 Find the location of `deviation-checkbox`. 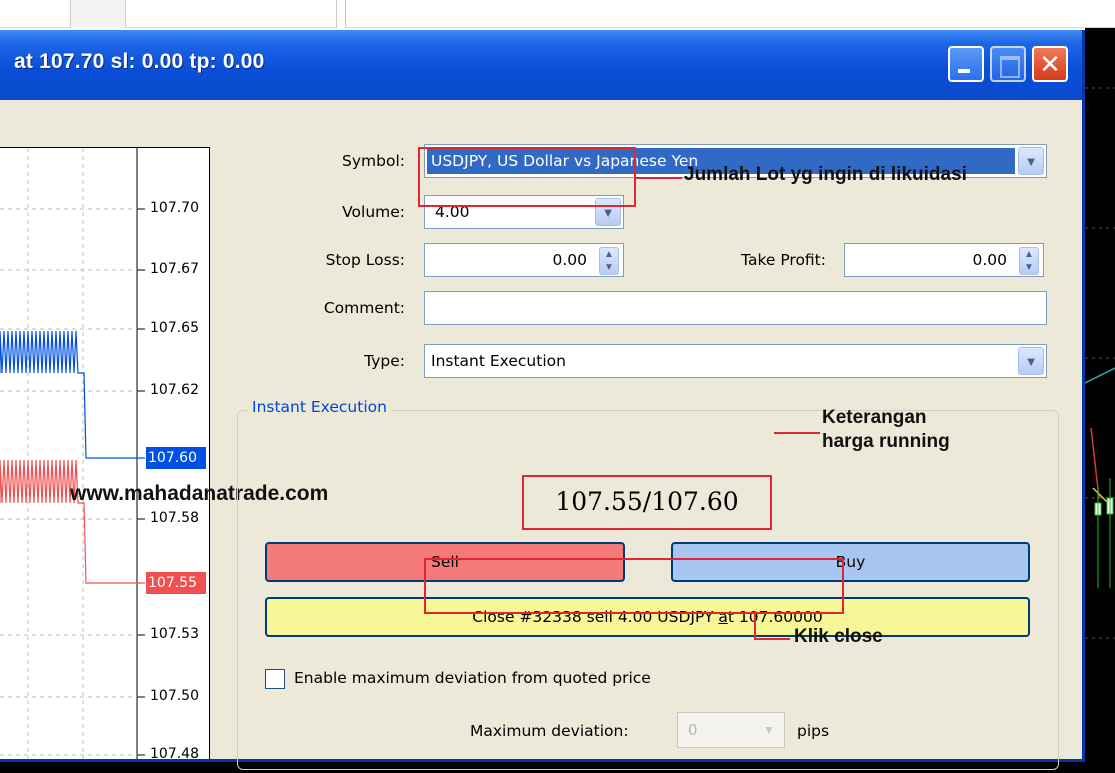

deviation-checkbox is located at coordinates (275, 679).